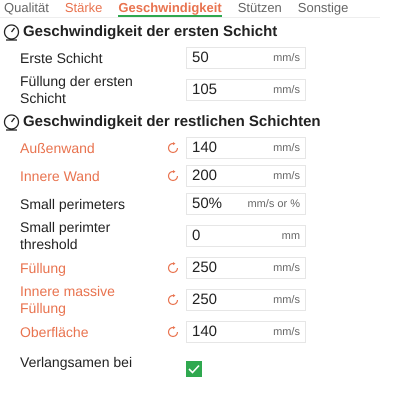 The image size is (400, 400). What do you see at coordinates (323, 8) in the screenshot?
I see `tab: Sonstige` at bounding box center [323, 8].